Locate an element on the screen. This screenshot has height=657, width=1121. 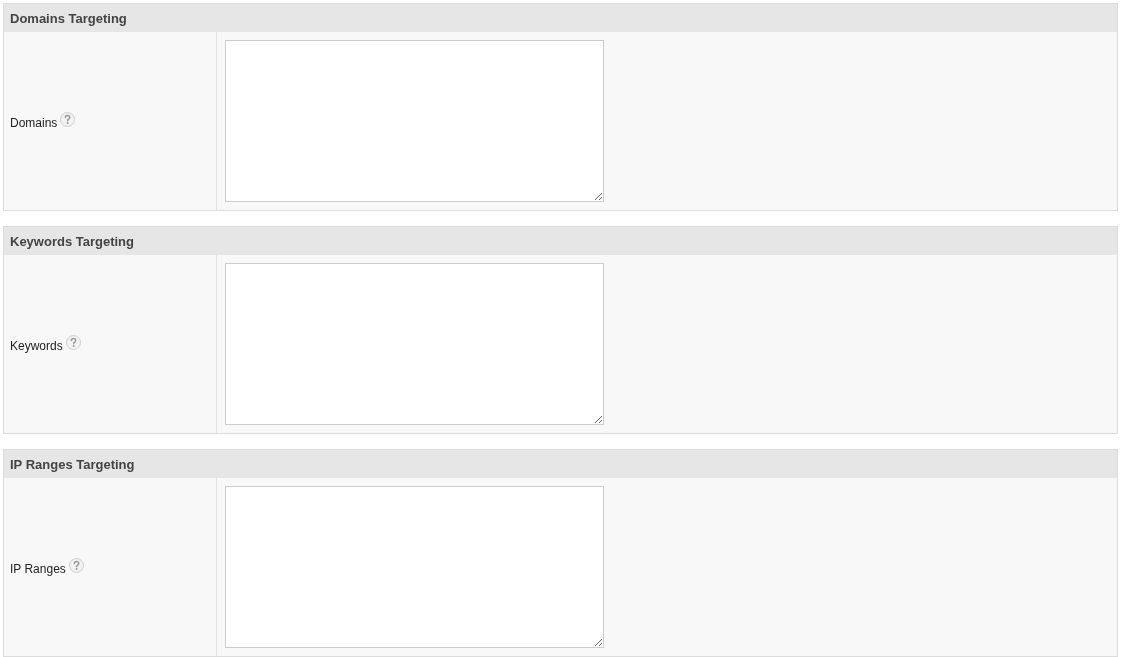
field-label: Domains is located at coordinates (34, 123).